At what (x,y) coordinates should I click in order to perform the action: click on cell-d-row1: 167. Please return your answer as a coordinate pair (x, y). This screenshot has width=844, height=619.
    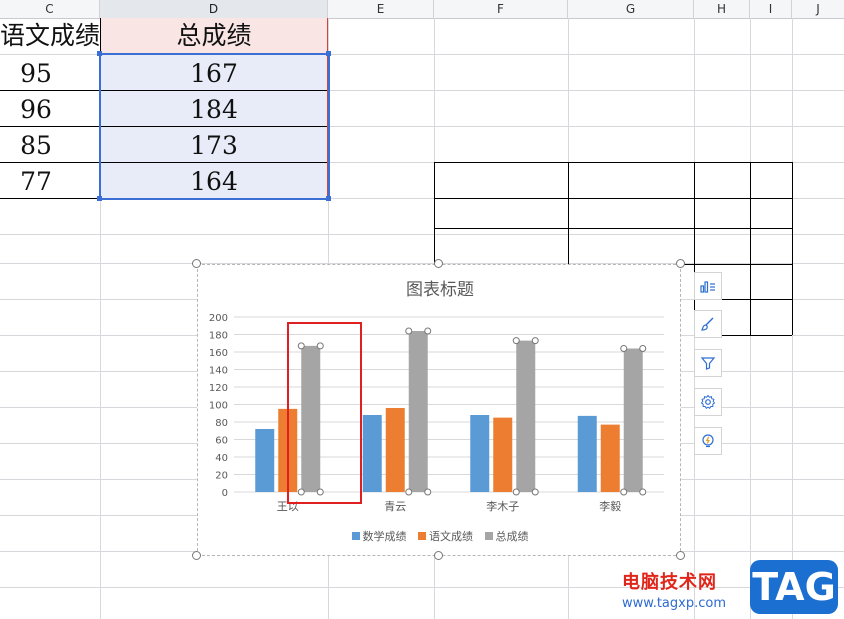
    Looking at the image, I should click on (214, 74).